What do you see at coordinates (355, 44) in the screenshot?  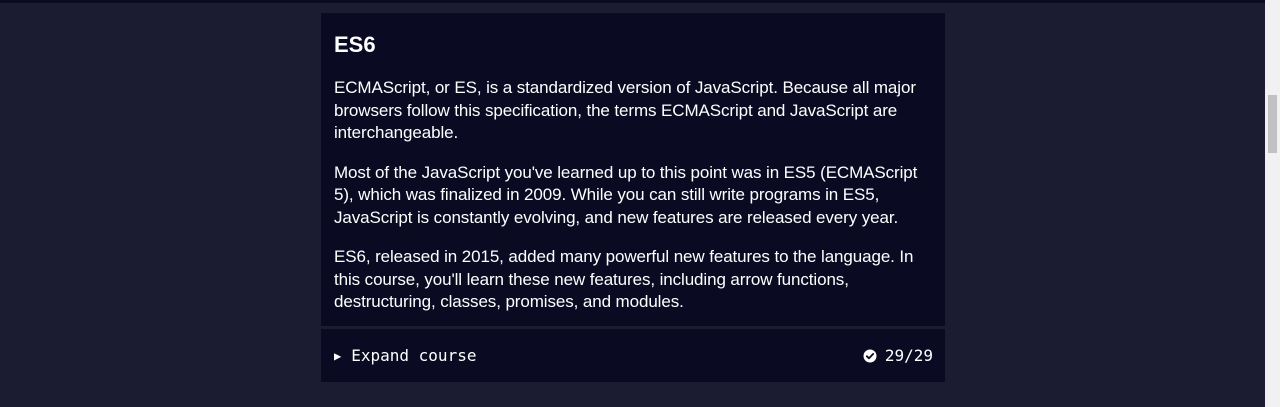 I see `course-title: ES6` at bounding box center [355, 44].